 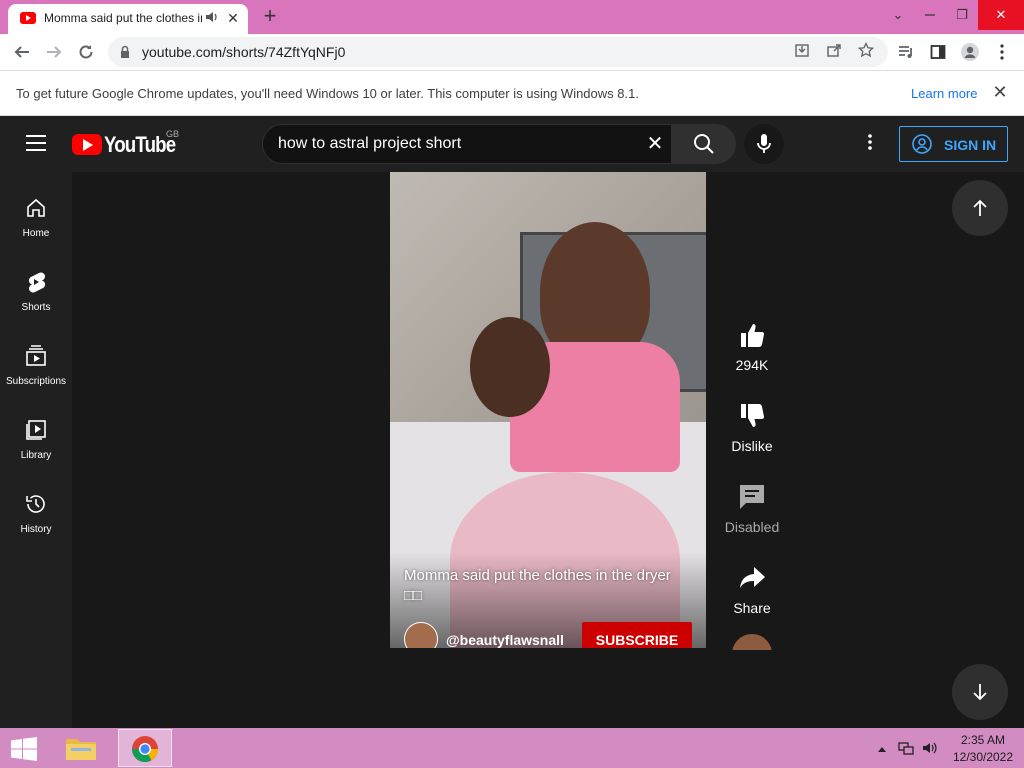 I want to click on comments-button: Disabled, so click(x=752, y=513).